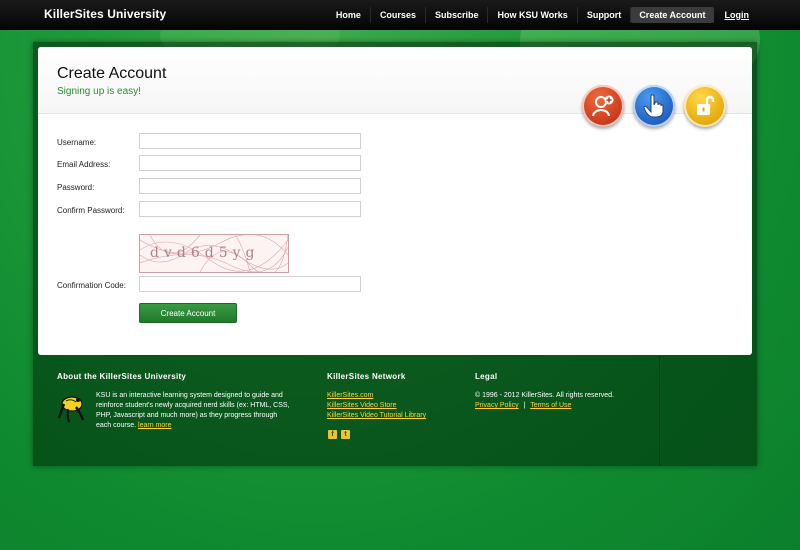 The height and width of the screenshot is (550, 800). I want to click on nav-home: Home, so click(349, 14).